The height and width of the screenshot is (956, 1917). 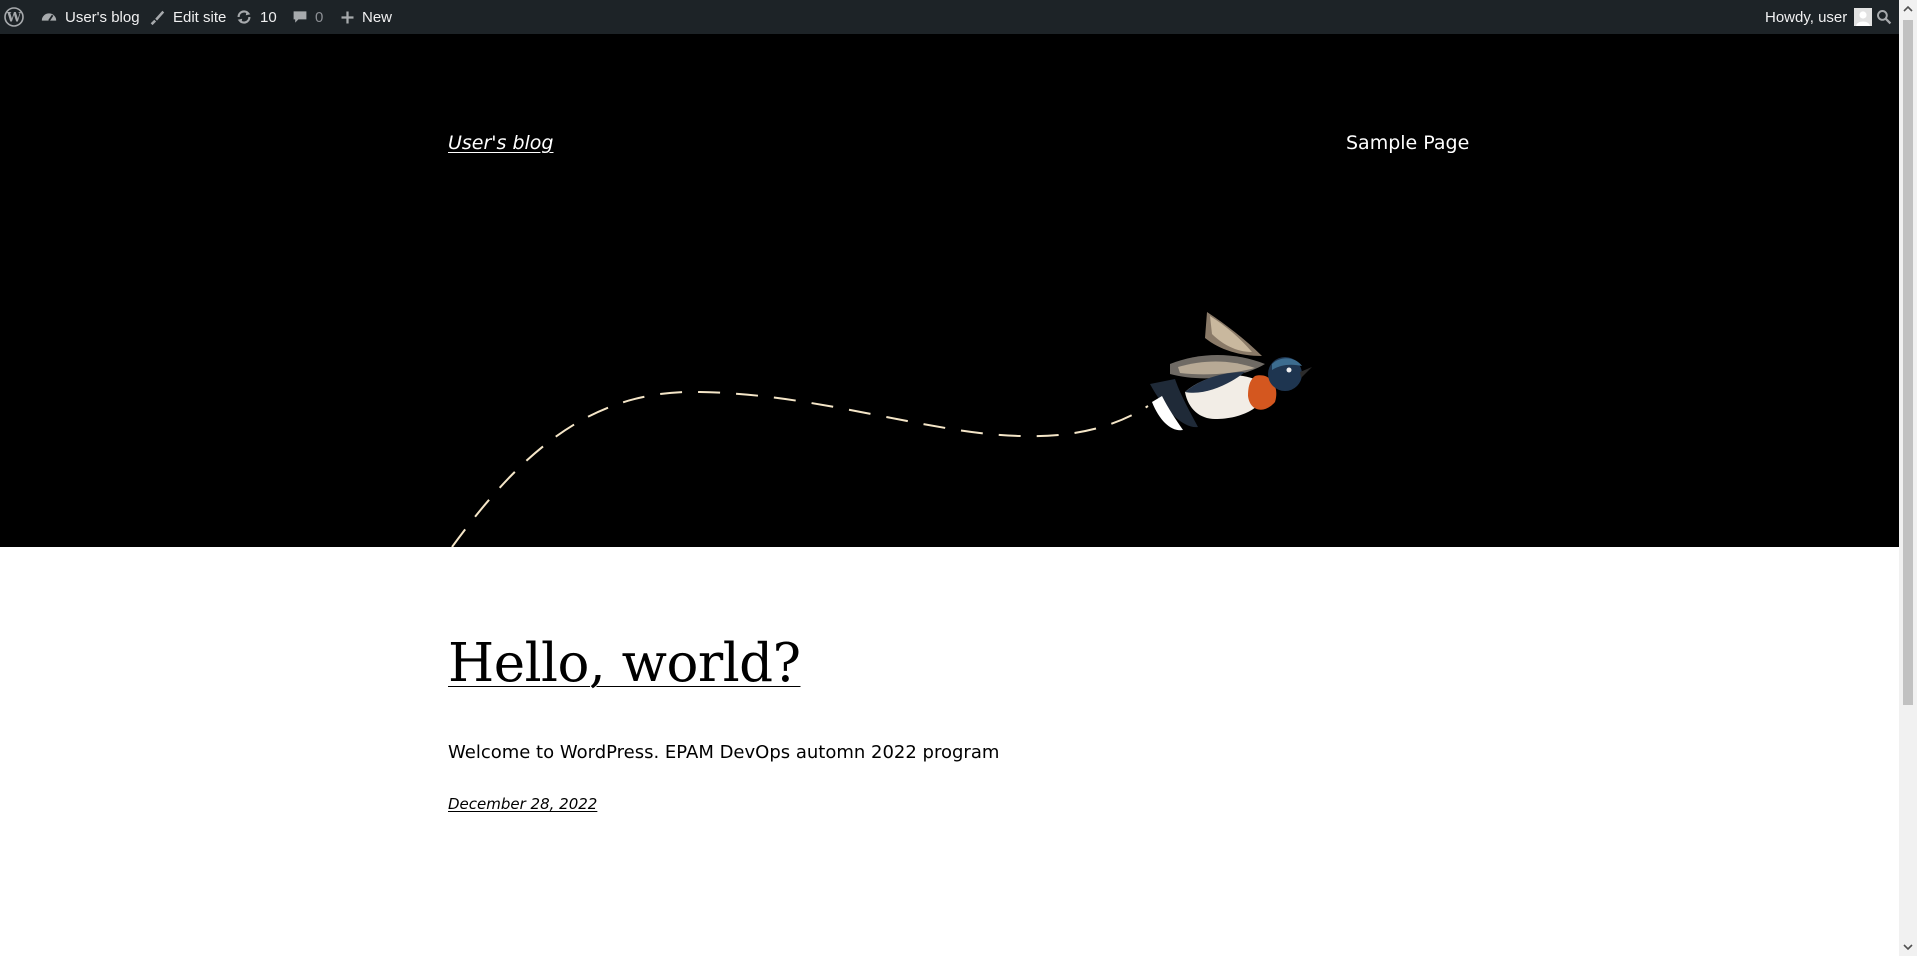 What do you see at coordinates (800, 468) in the screenshot?
I see `flight-path-dashes` at bounding box center [800, 468].